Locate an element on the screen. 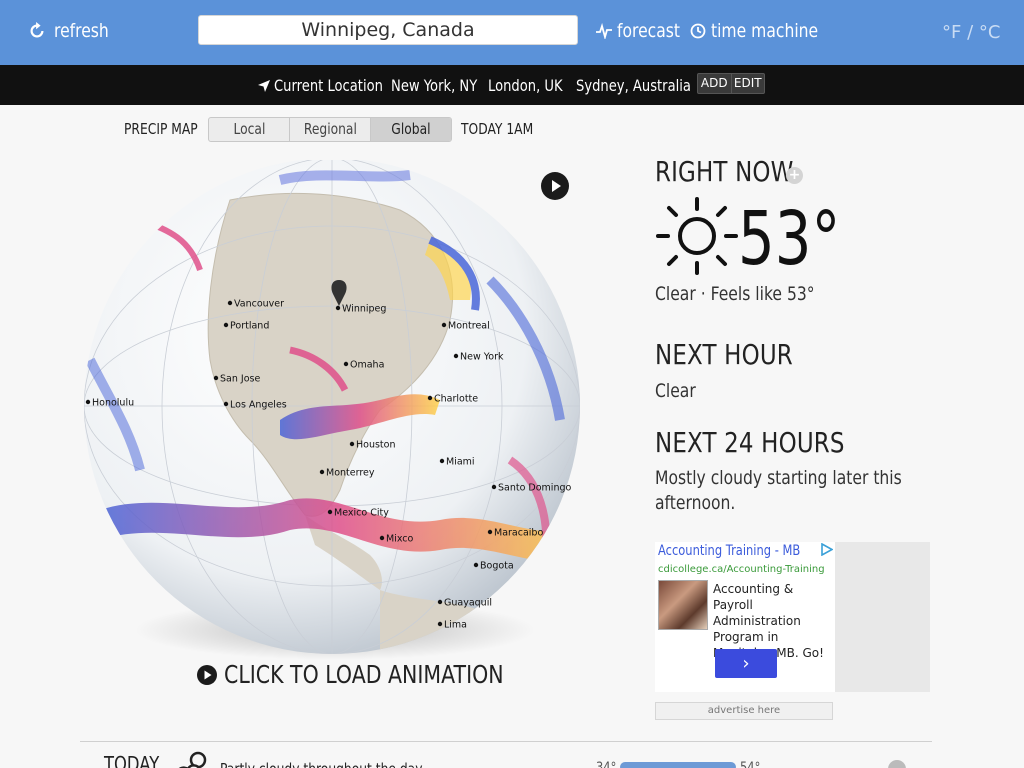 This screenshot has height=768, width=1024. city-marker: Guayaquil is located at coordinates (464, 603).